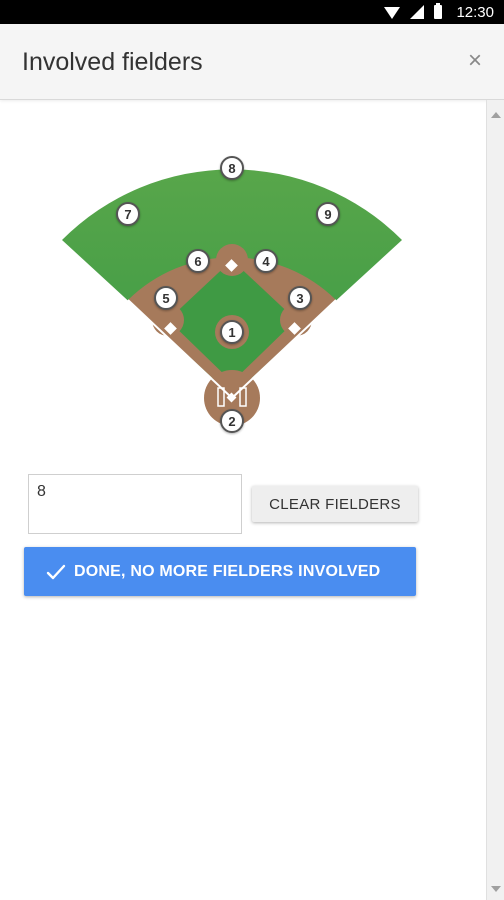 The width and height of the screenshot is (504, 900). Describe the element at coordinates (198, 261) in the screenshot. I see `fielder-shortstop: 6` at that location.